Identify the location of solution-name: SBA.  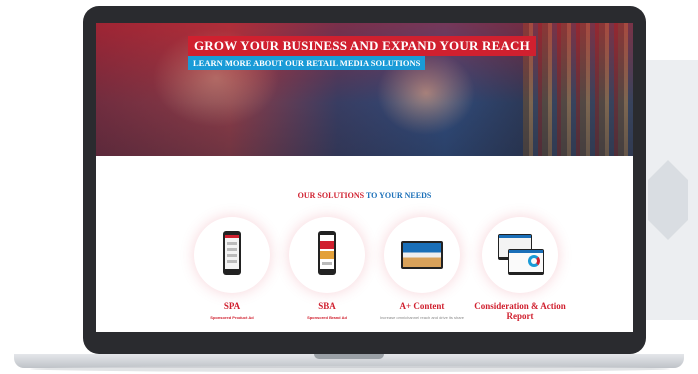
(327, 306).